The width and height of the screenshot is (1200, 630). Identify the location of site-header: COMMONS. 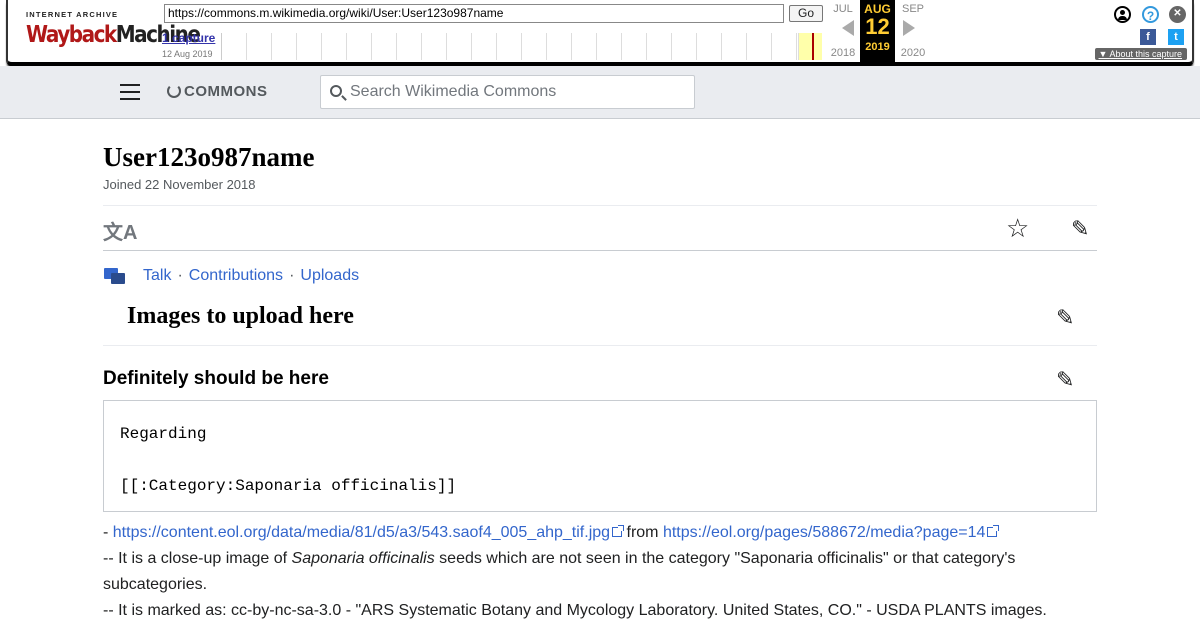
(600, 92).